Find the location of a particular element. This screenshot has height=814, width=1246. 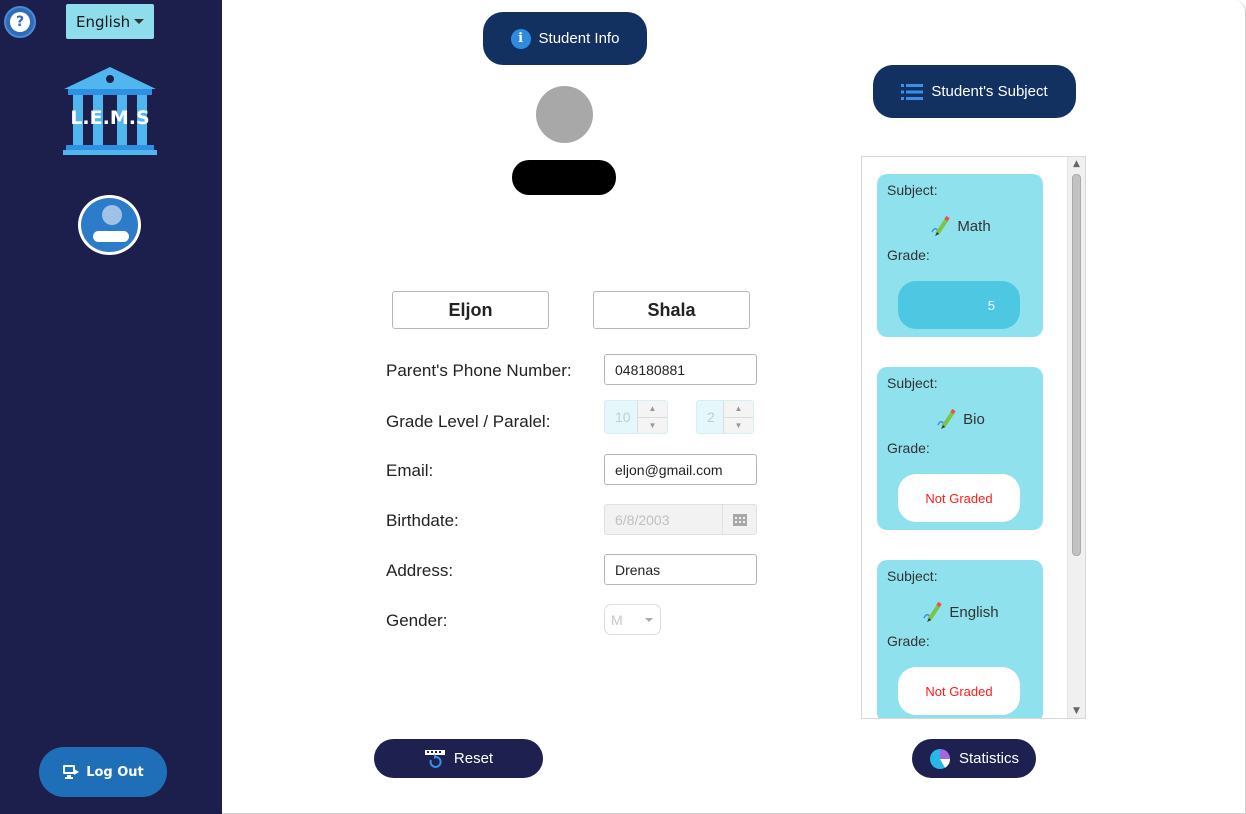

gender-value: M is located at coordinates (617, 619).